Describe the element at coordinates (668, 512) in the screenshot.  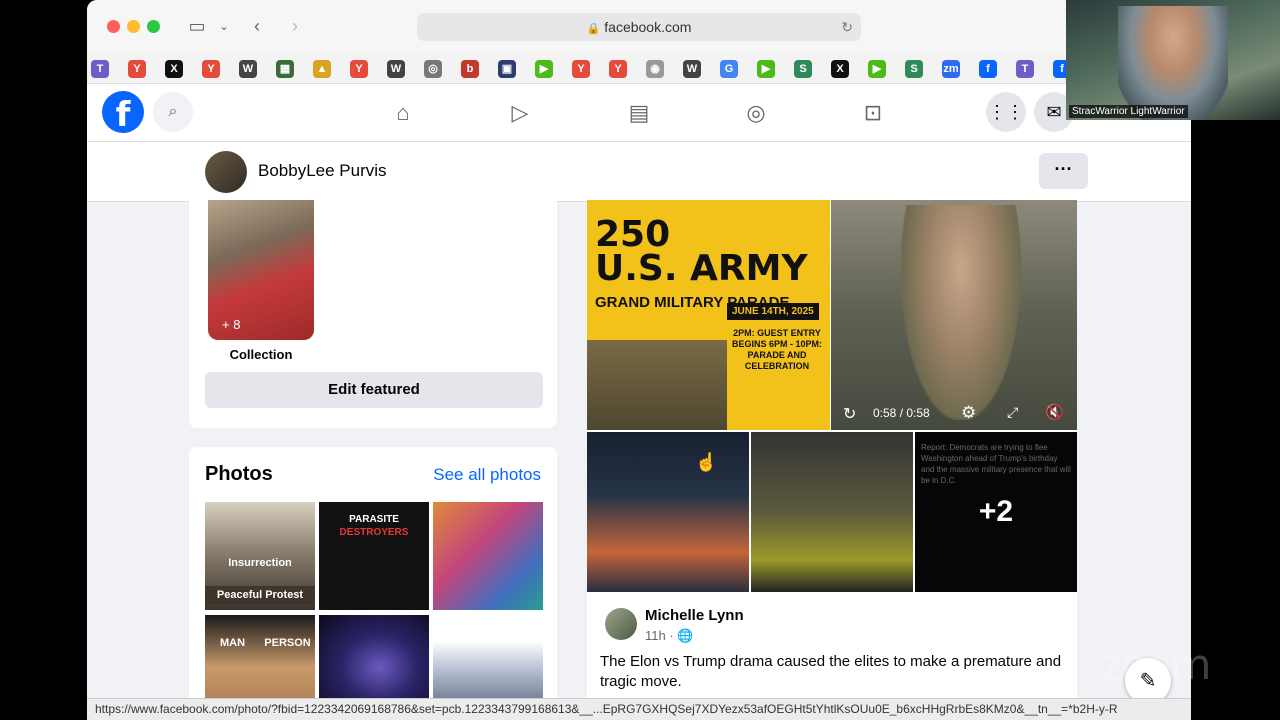
I see `post-image-screenshot` at that location.